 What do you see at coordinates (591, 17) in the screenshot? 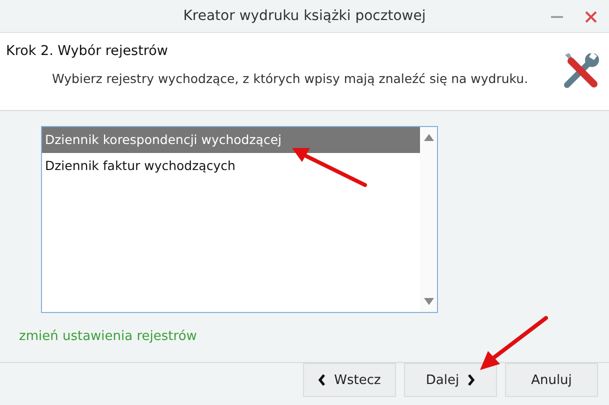
I see `close-icon` at bounding box center [591, 17].